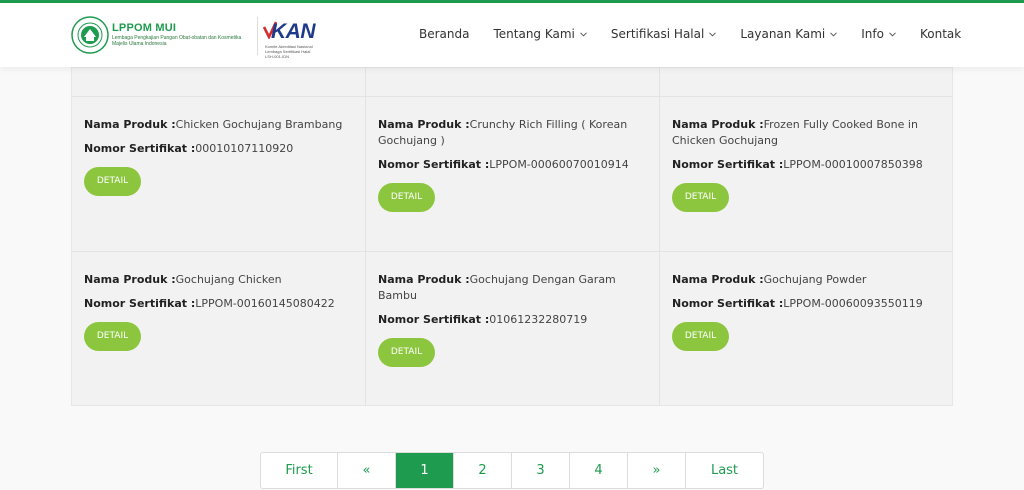  Describe the element at coordinates (257, 36) in the screenshot. I see `logo-divider` at that location.